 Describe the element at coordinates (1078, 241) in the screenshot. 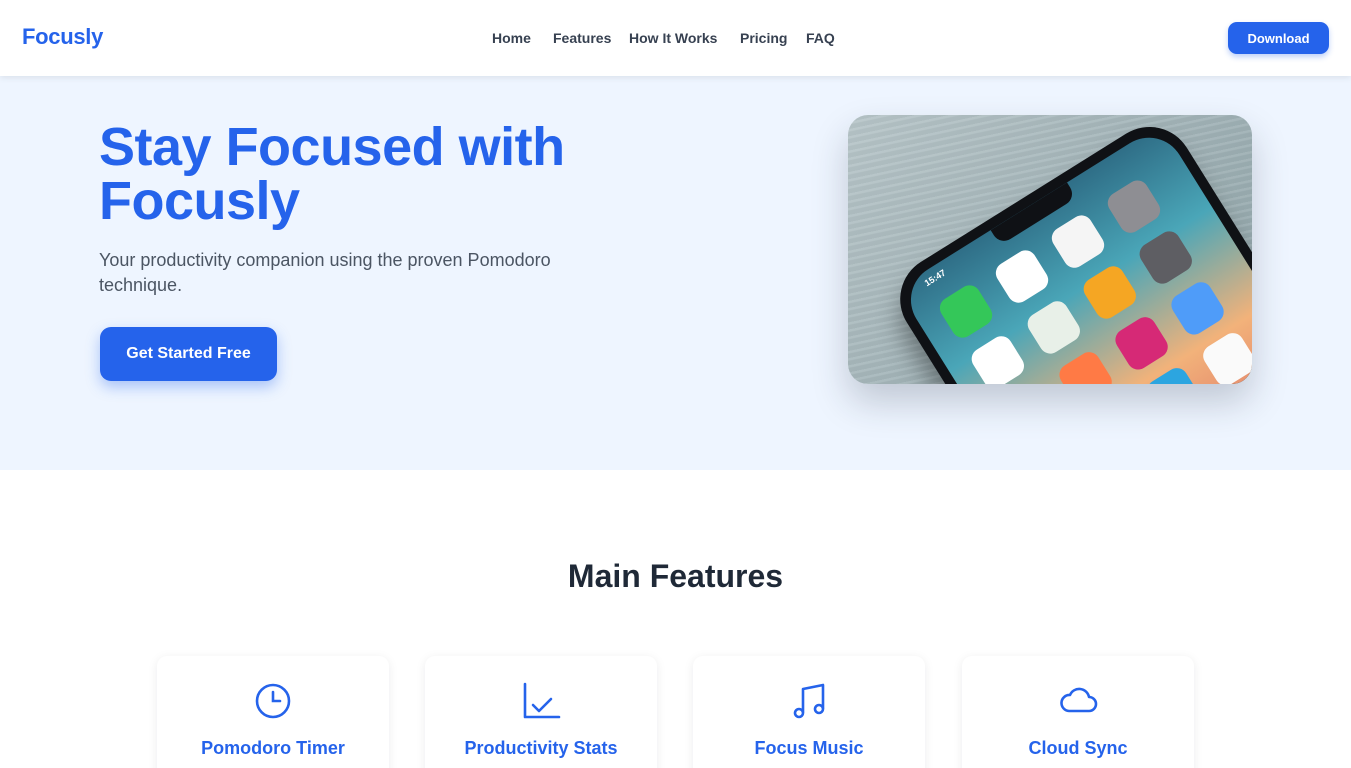

I see `photos-app-icon` at that location.